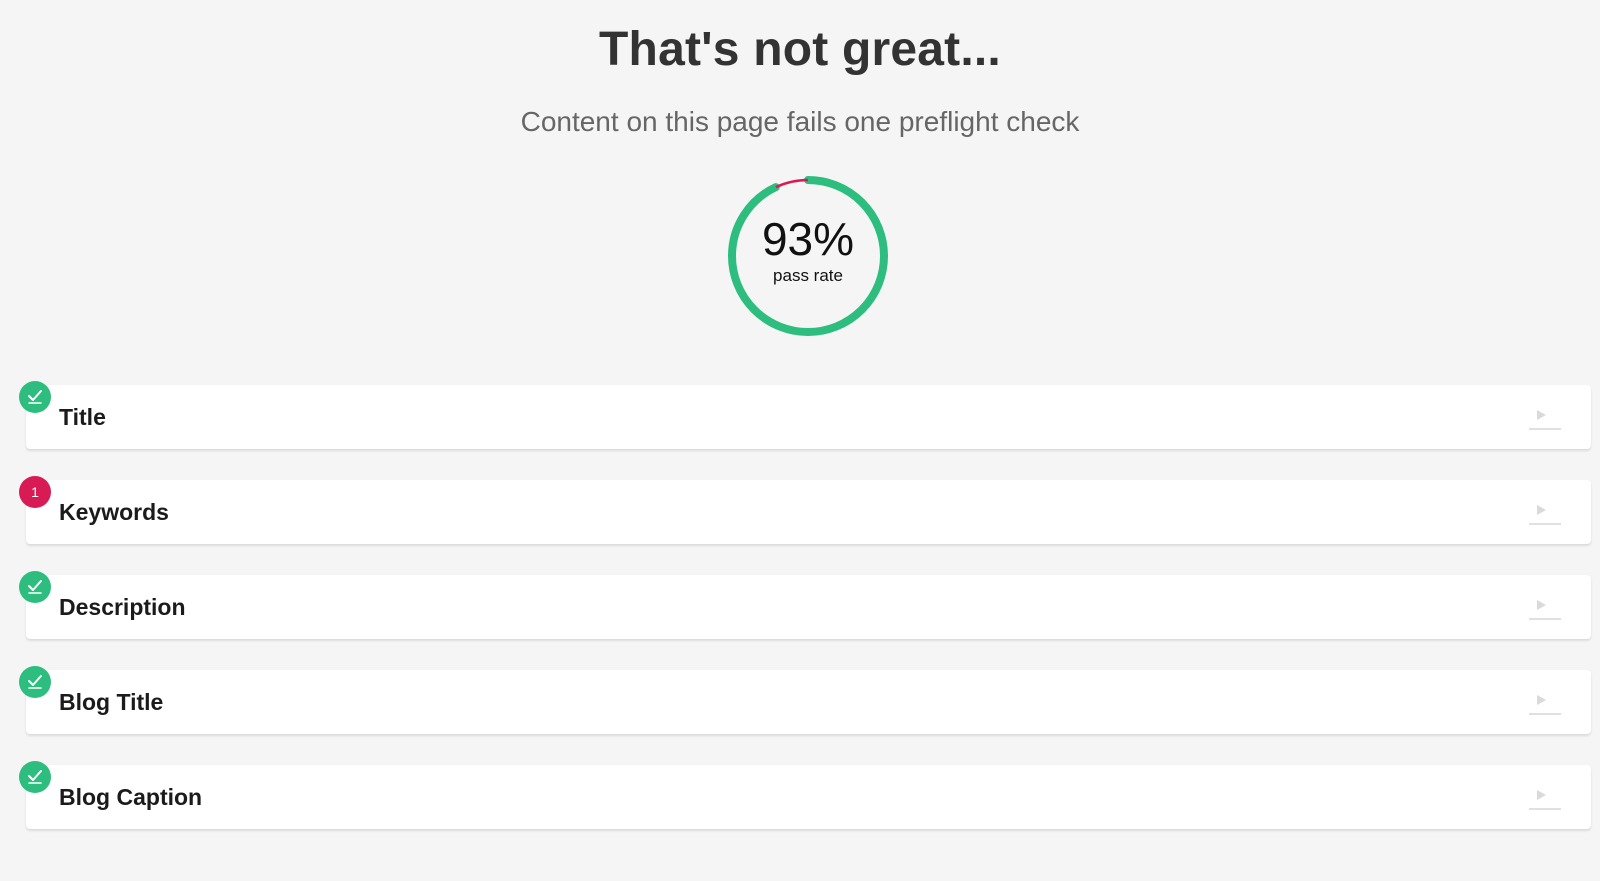 The width and height of the screenshot is (1600, 881). I want to click on check-row-blog-title: Blog Title, so click(805, 700).